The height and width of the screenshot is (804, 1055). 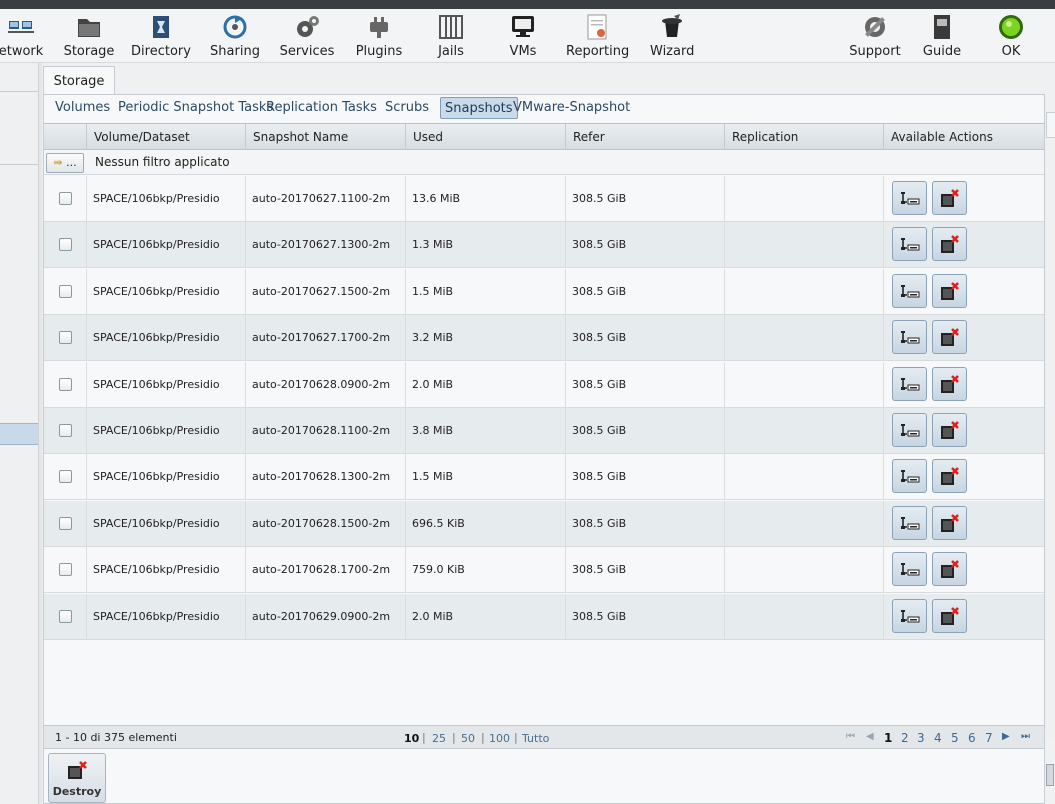 I want to click on toolbar-network-button: etwork, so click(x=23, y=37).